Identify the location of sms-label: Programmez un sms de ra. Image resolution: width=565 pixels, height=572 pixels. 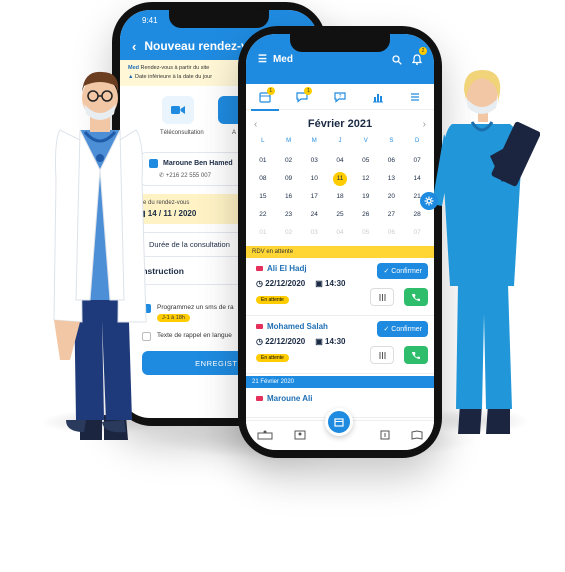
(195, 307).